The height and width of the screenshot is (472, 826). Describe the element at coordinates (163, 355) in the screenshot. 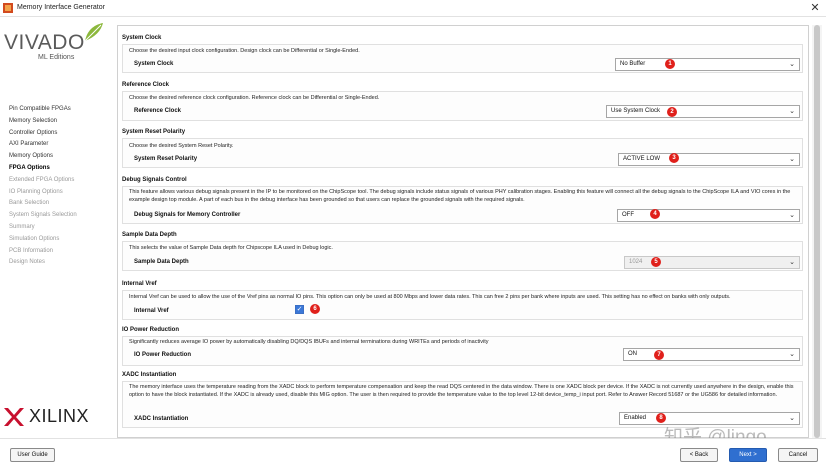

I see `field-label: IO Power Reduction` at that location.